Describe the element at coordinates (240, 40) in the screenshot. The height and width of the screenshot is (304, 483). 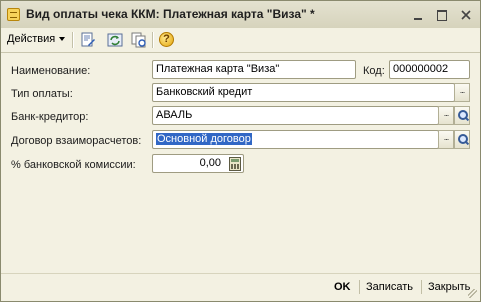
I see `toolbar: Действия ?` at that location.